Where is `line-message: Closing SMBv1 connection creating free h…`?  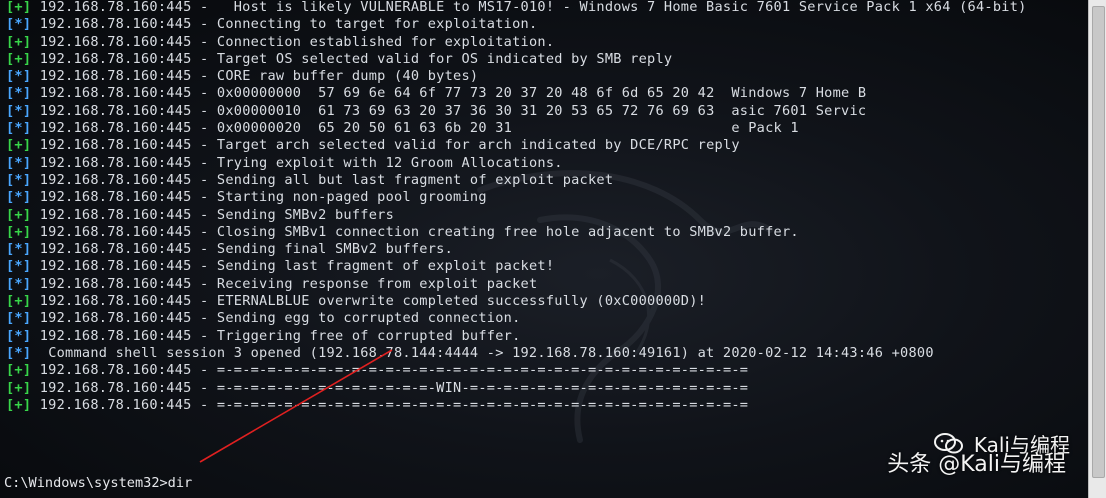 line-message: Closing SMBv1 connection creating free h… is located at coordinates (507, 231).